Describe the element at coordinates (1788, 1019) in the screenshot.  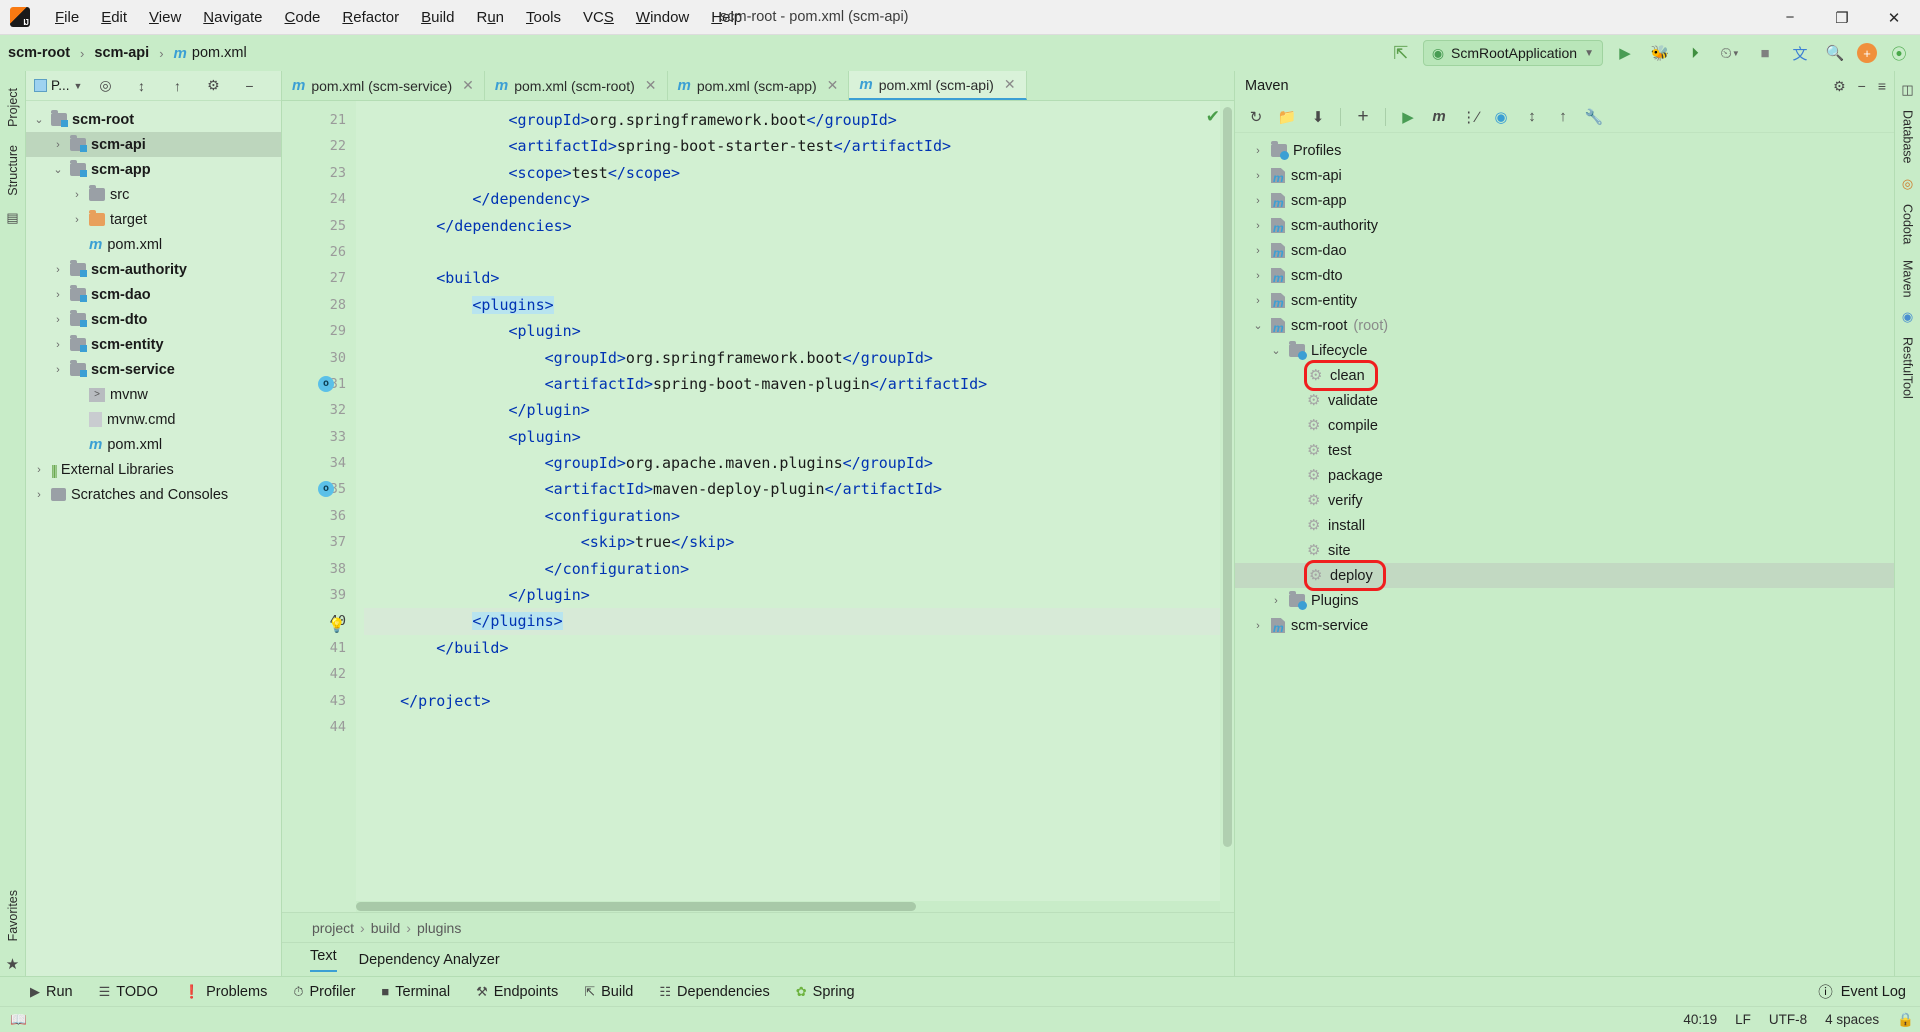
I see `file-encoding: UTF-8` at that location.